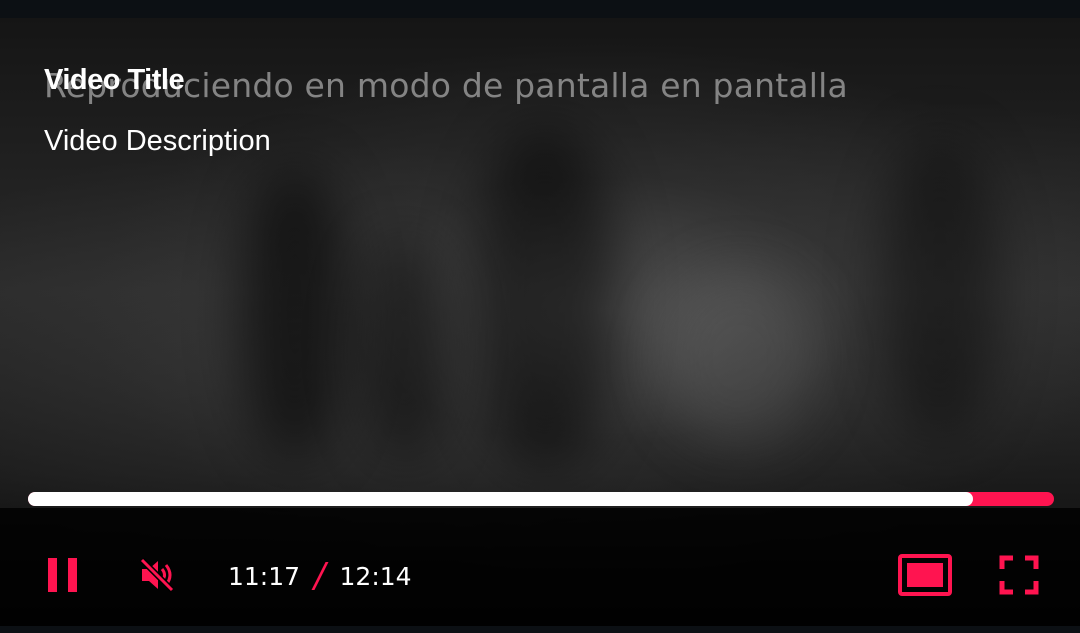 The height and width of the screenshot is (633, 1080). What do you see at coordinates (375, 576) in the screenshot?
I see `total-time: 12:14` at bounding box center [375, 576].